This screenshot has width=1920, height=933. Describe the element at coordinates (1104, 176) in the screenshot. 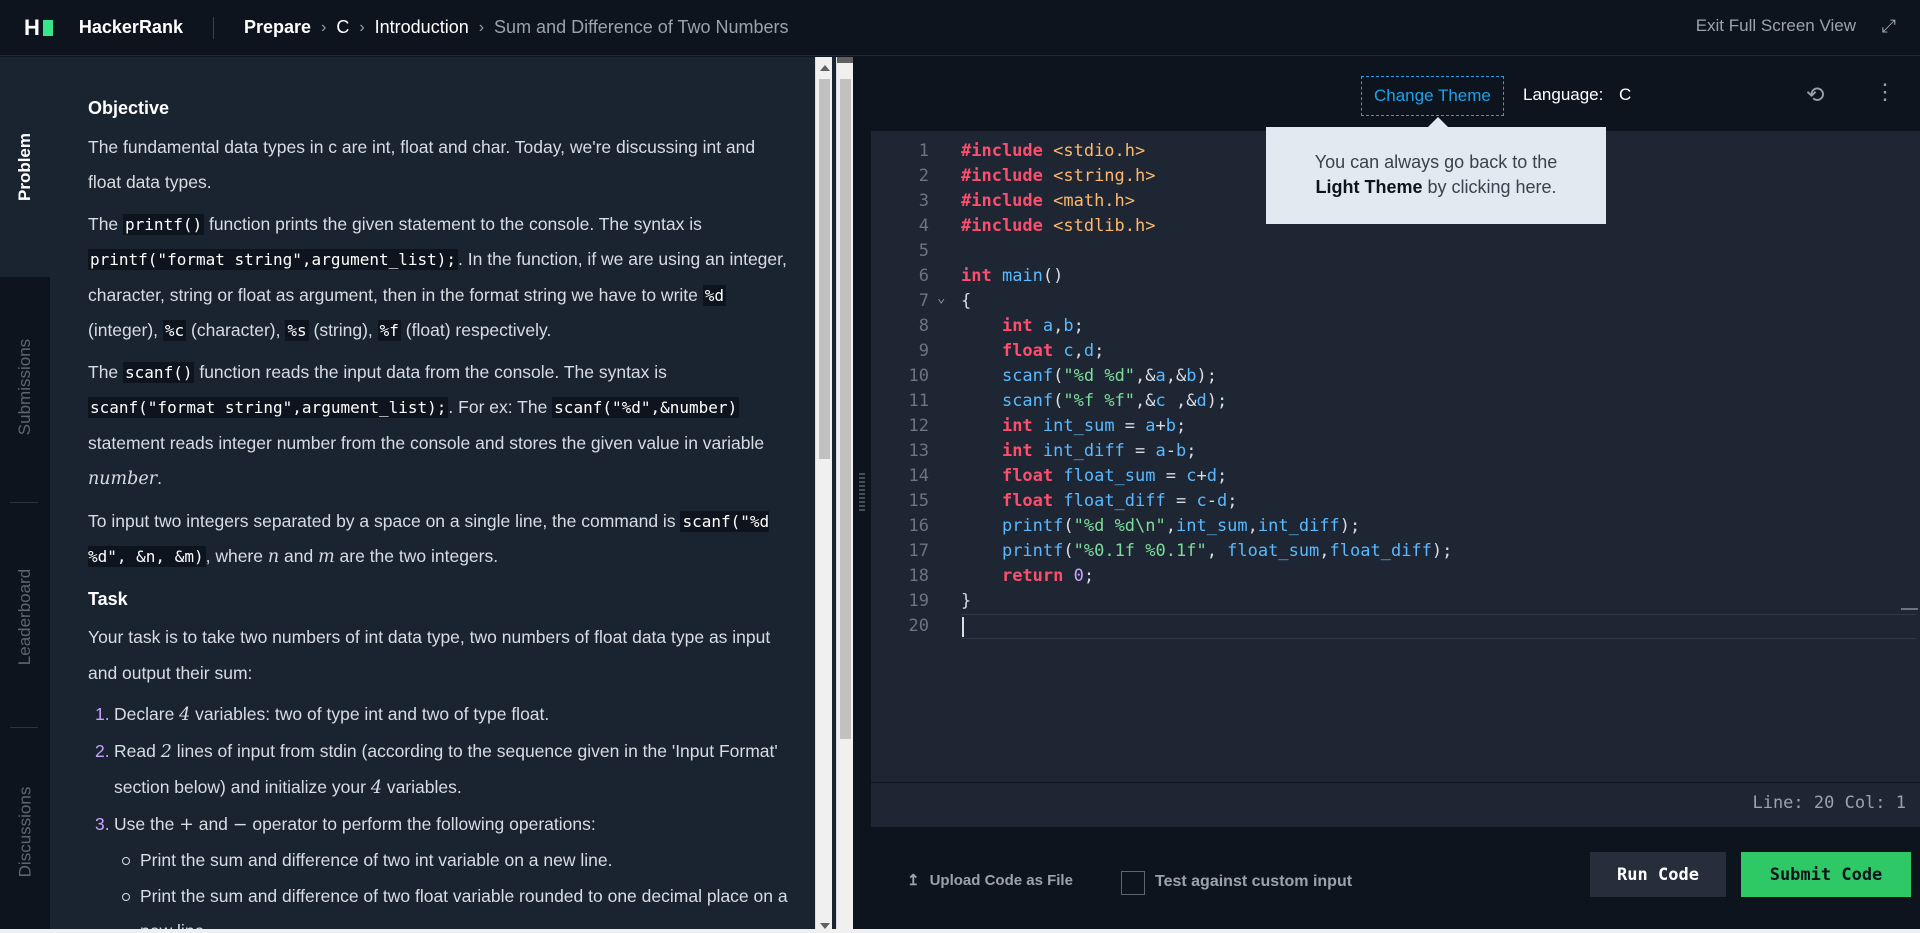

I see `code-token: <string.h>` at that location.